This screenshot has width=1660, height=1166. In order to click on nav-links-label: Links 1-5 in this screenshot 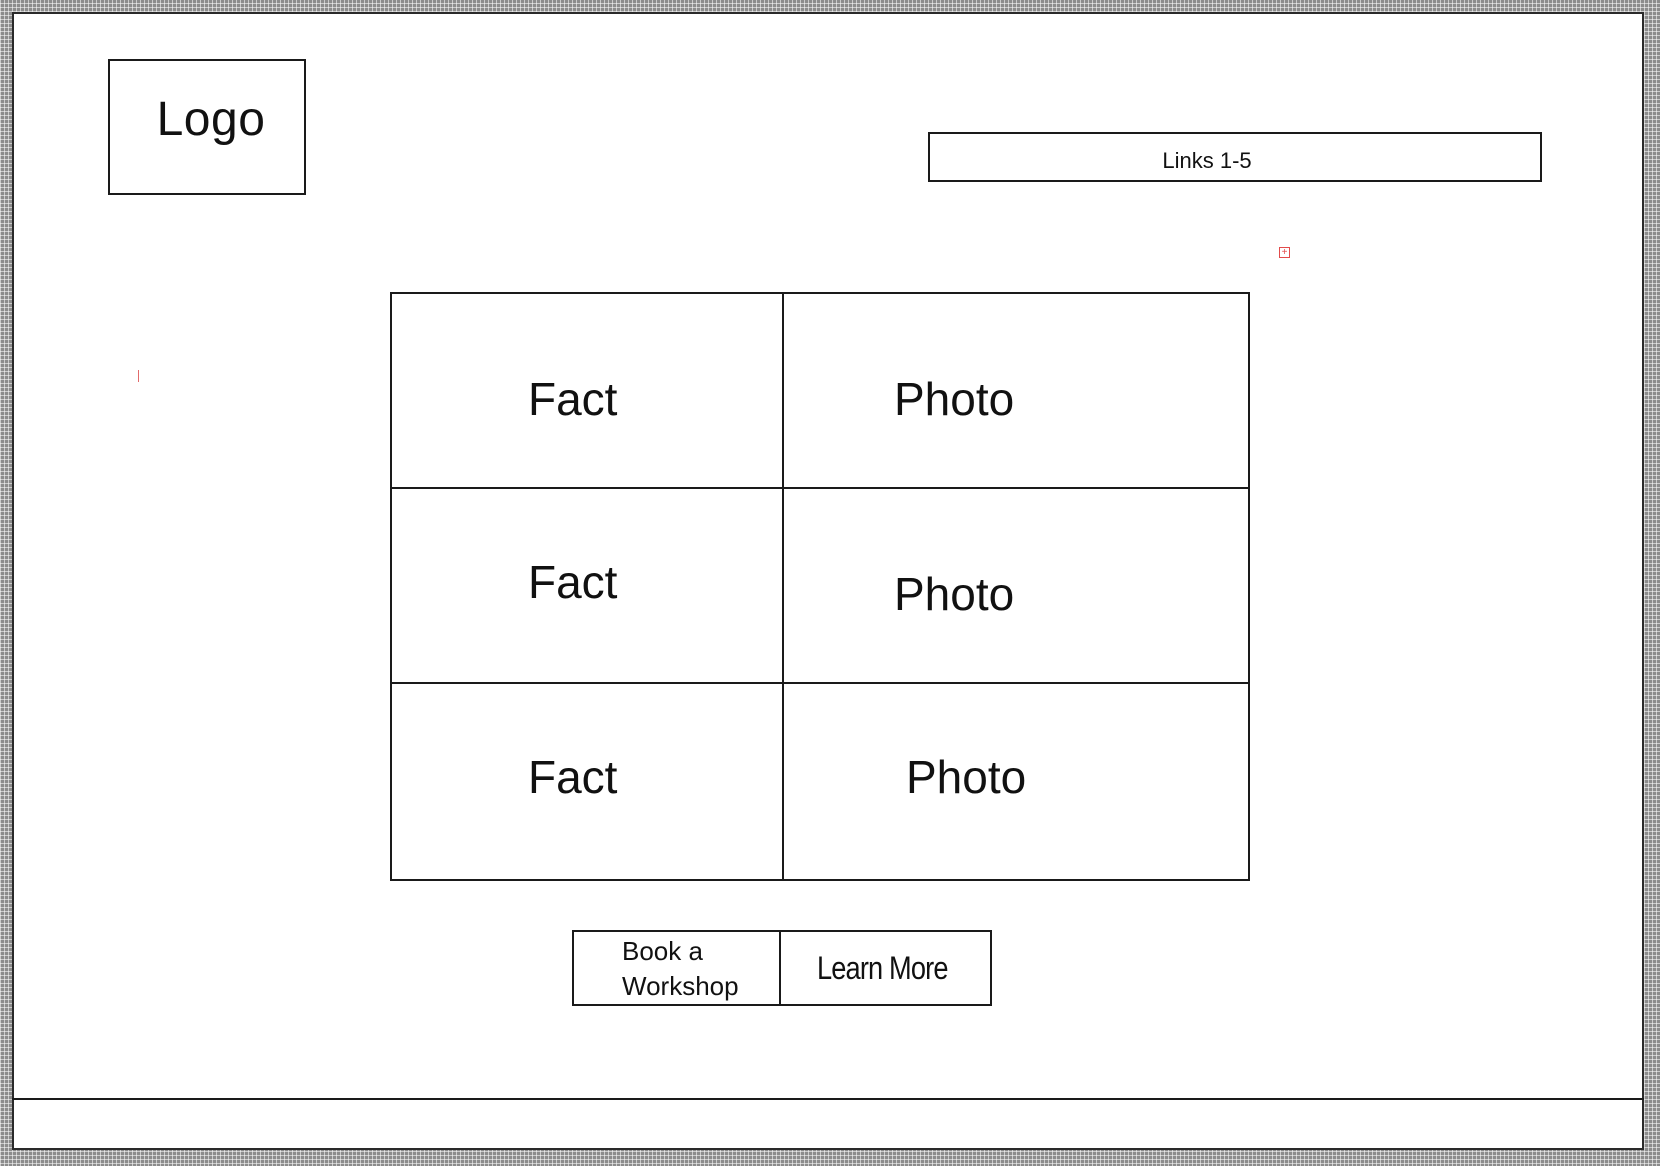, I will do `click(1207, 160)`.